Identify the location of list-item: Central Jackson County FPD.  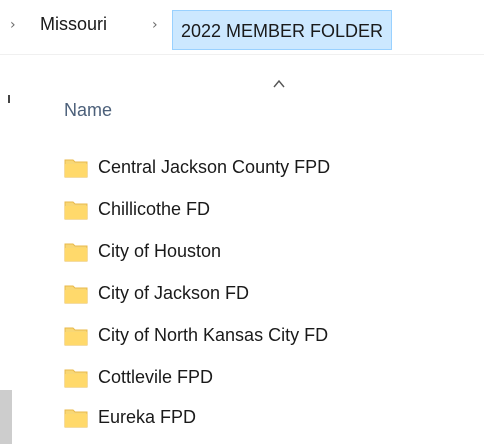
(269, 167).